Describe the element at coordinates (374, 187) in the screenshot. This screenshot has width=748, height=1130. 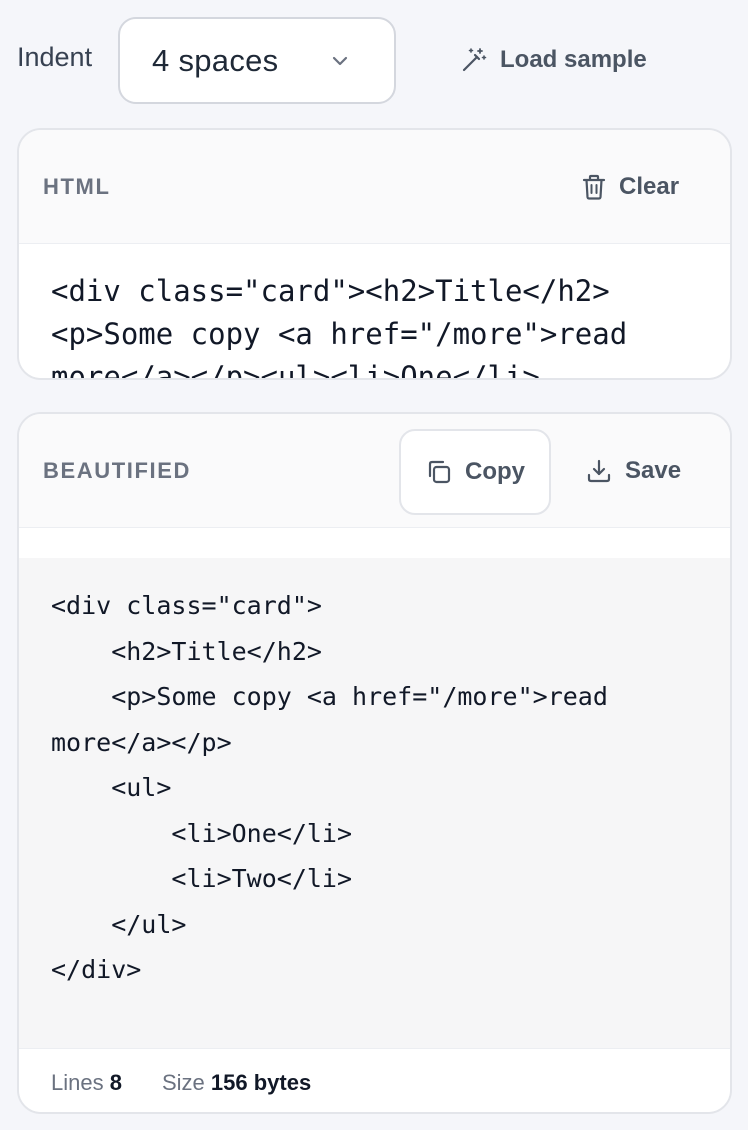
I see `html-card-header: HTML Clear` at that location.